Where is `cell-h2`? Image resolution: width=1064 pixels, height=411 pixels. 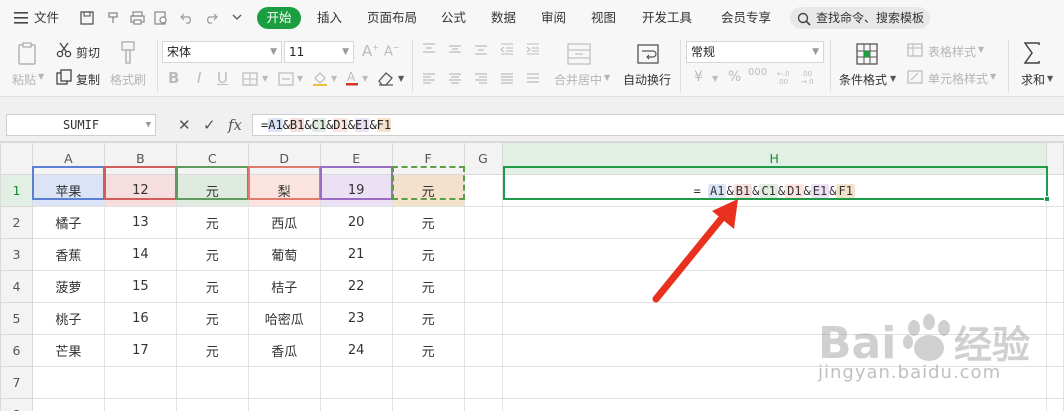
cell-h2 is located at coordinates (774, 222).